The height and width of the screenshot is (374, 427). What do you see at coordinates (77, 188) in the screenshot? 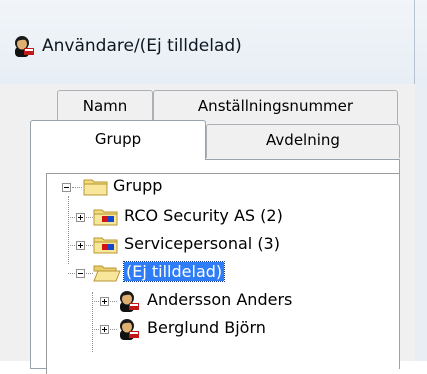
I see `tree-line` at bounding box center [77, 188].